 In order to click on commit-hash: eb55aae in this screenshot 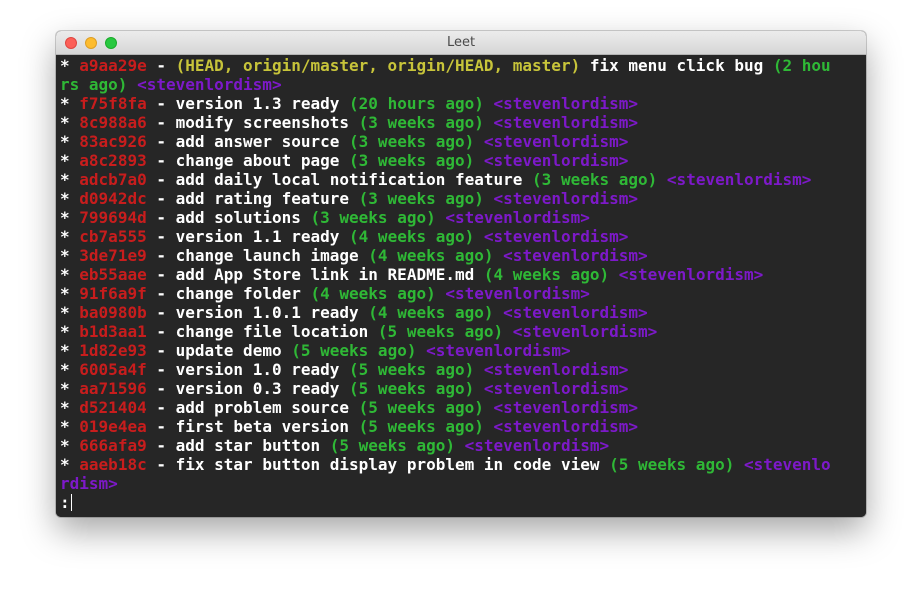, I will do `click(113, 274)`.